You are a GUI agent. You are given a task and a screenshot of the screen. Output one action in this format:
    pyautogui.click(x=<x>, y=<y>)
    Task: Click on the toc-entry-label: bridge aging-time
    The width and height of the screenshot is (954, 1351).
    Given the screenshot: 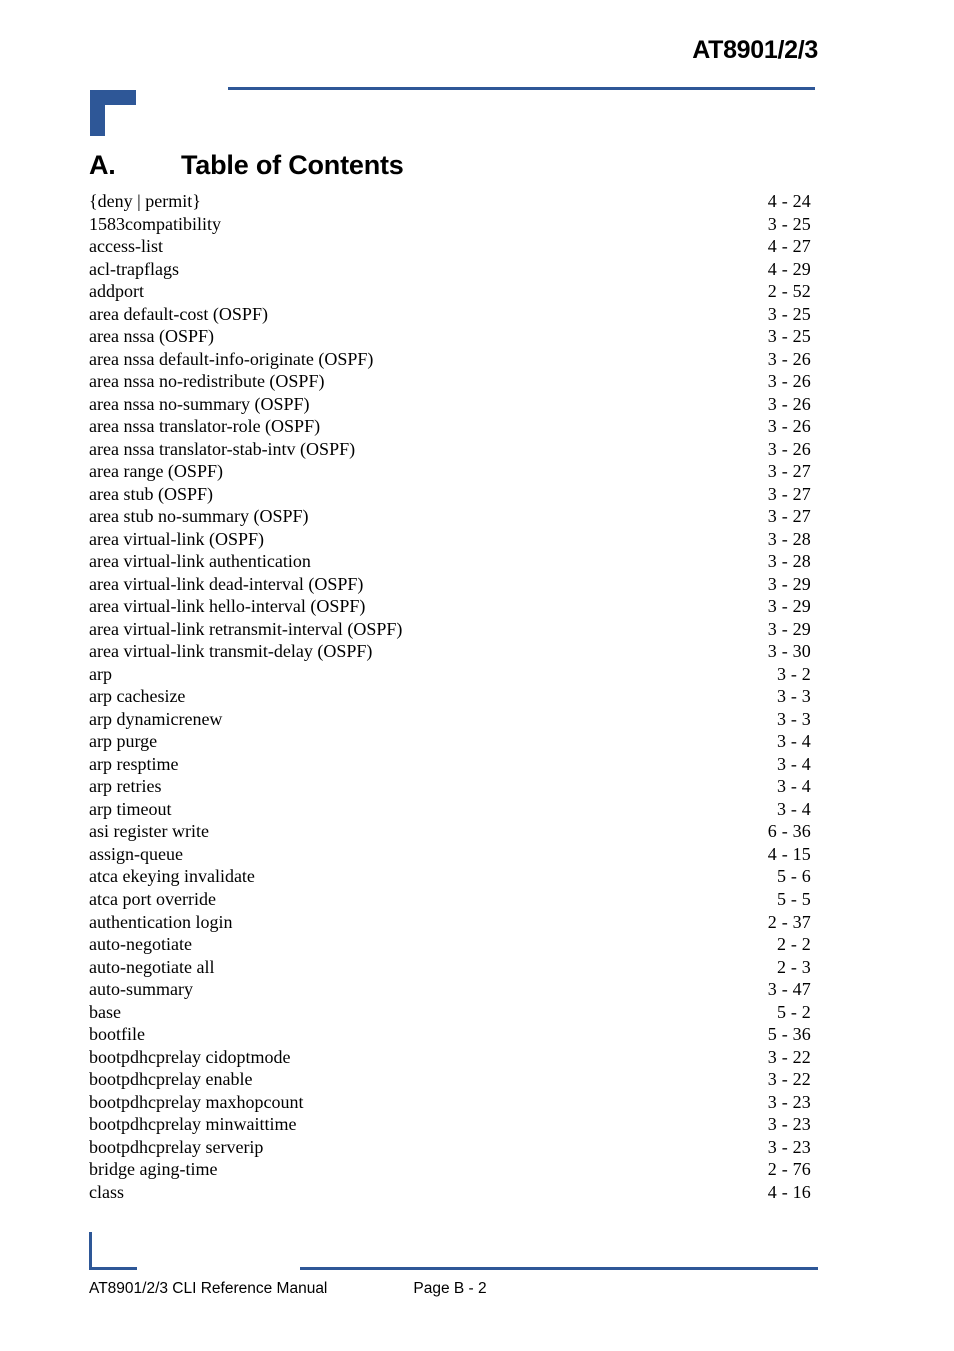 What is the action you would take?
    pyautogui.click(x=153, y=1169)
    